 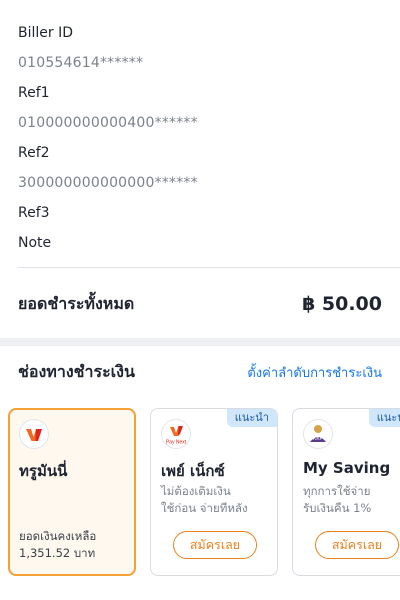 What do you see at coordinates (76, 303) in the screenshot?
I see `total-label: ยอดชำระทั้งหมด` at bounding box center [76, 303].